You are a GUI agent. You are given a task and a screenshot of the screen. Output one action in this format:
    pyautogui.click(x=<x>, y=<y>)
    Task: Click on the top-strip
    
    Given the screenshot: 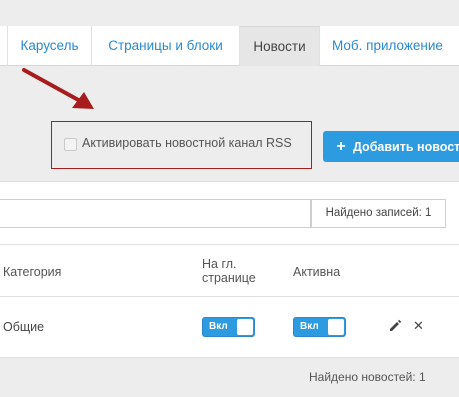 What is the action you would take?
    pyautogui.click(x=229, y=13)
    